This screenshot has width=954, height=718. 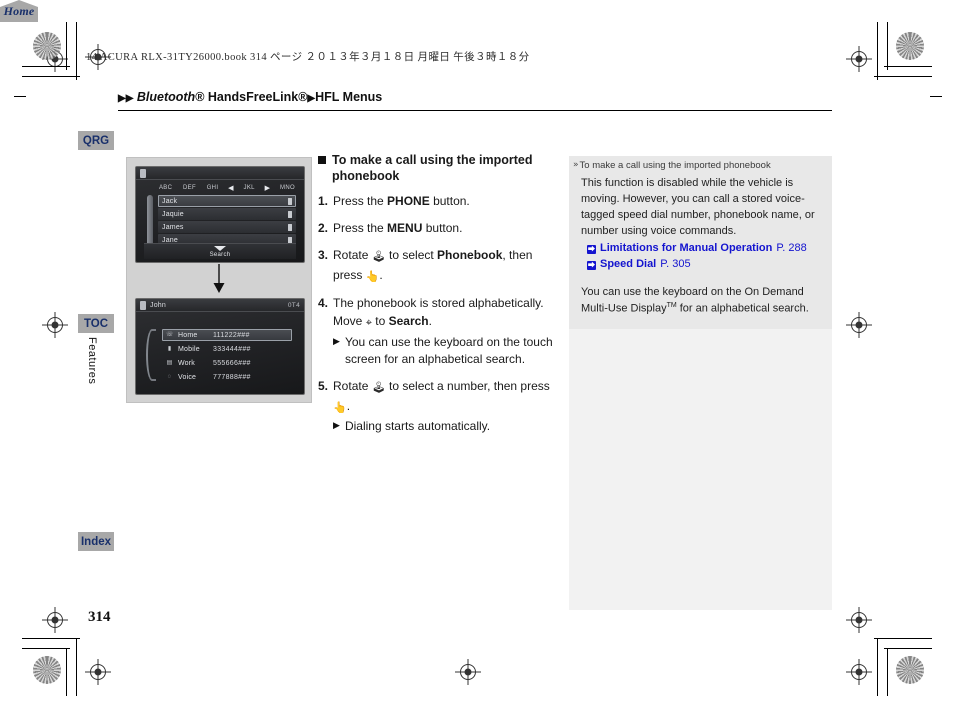 I want to click on tab-qrg: QRG, so click(x=96, y=140).